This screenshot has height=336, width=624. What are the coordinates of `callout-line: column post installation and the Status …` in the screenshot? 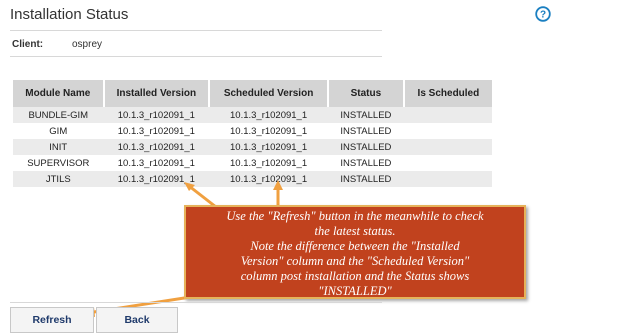 It's located at (355, 276).